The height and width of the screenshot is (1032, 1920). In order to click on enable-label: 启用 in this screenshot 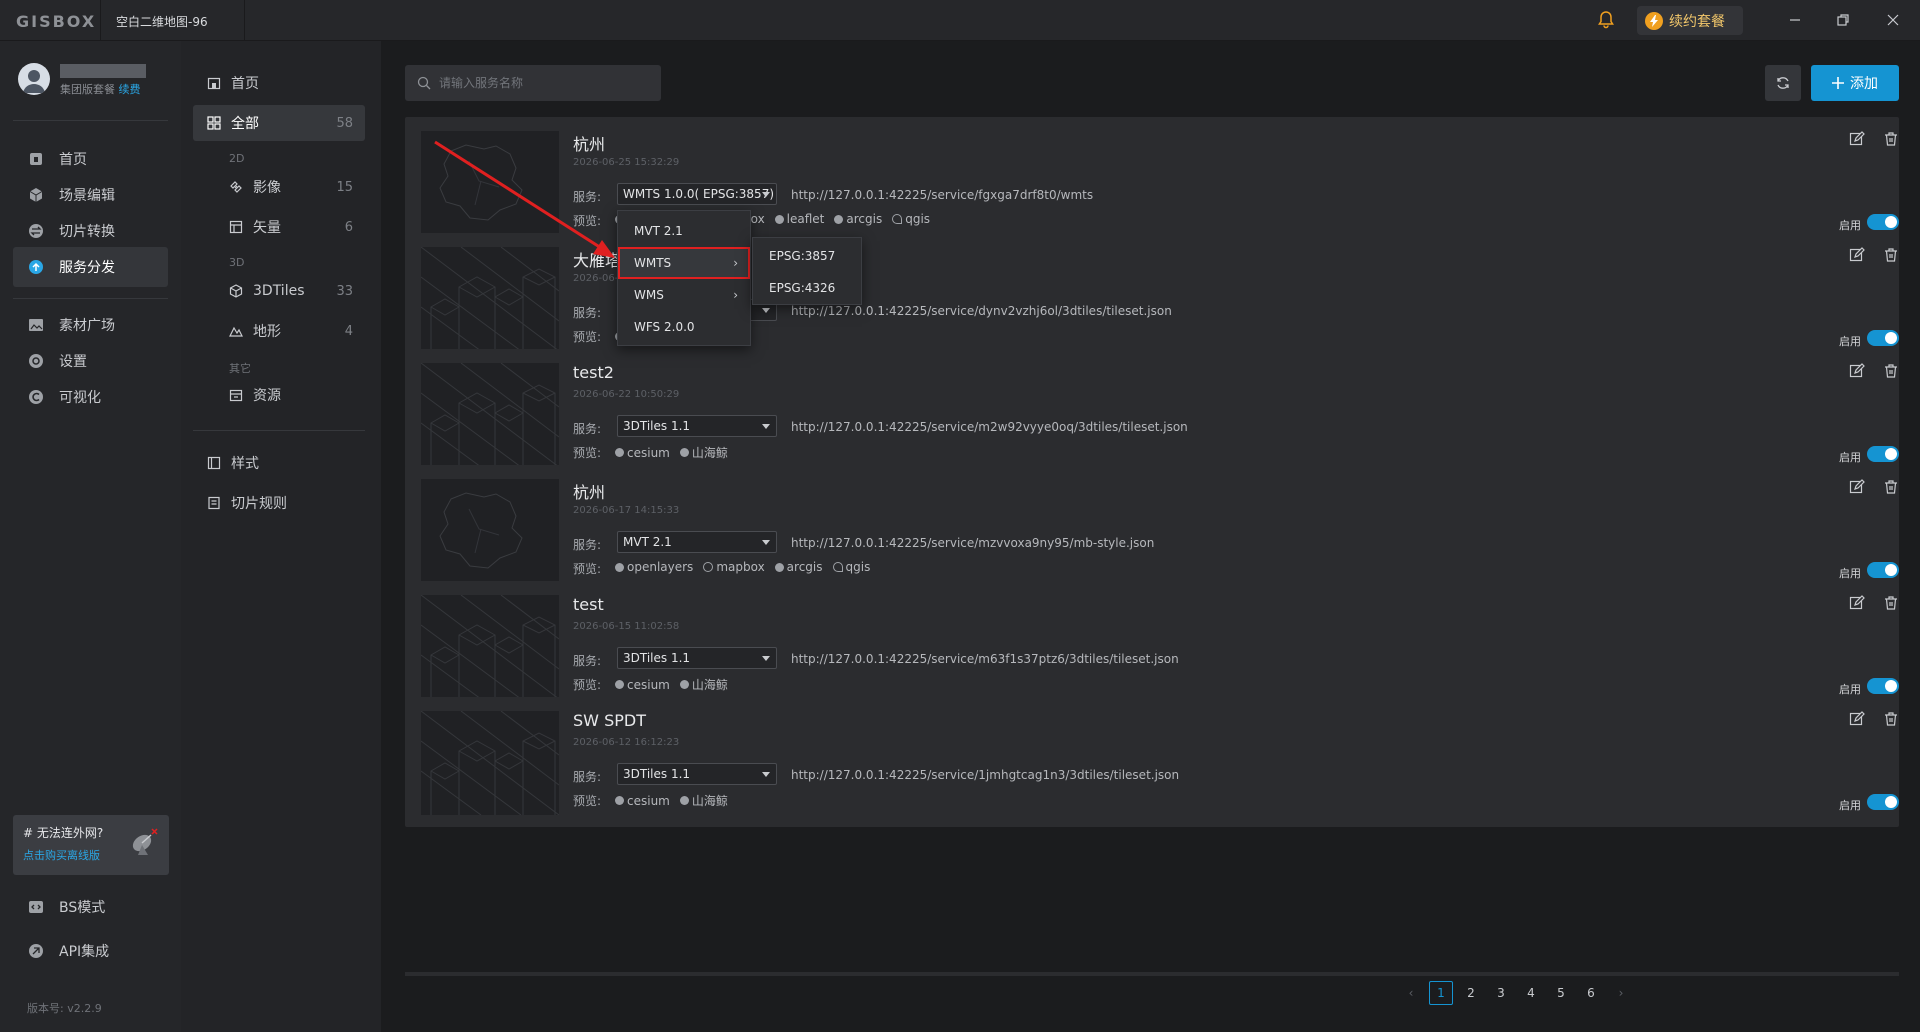, I will do `click(1850, 573)`.